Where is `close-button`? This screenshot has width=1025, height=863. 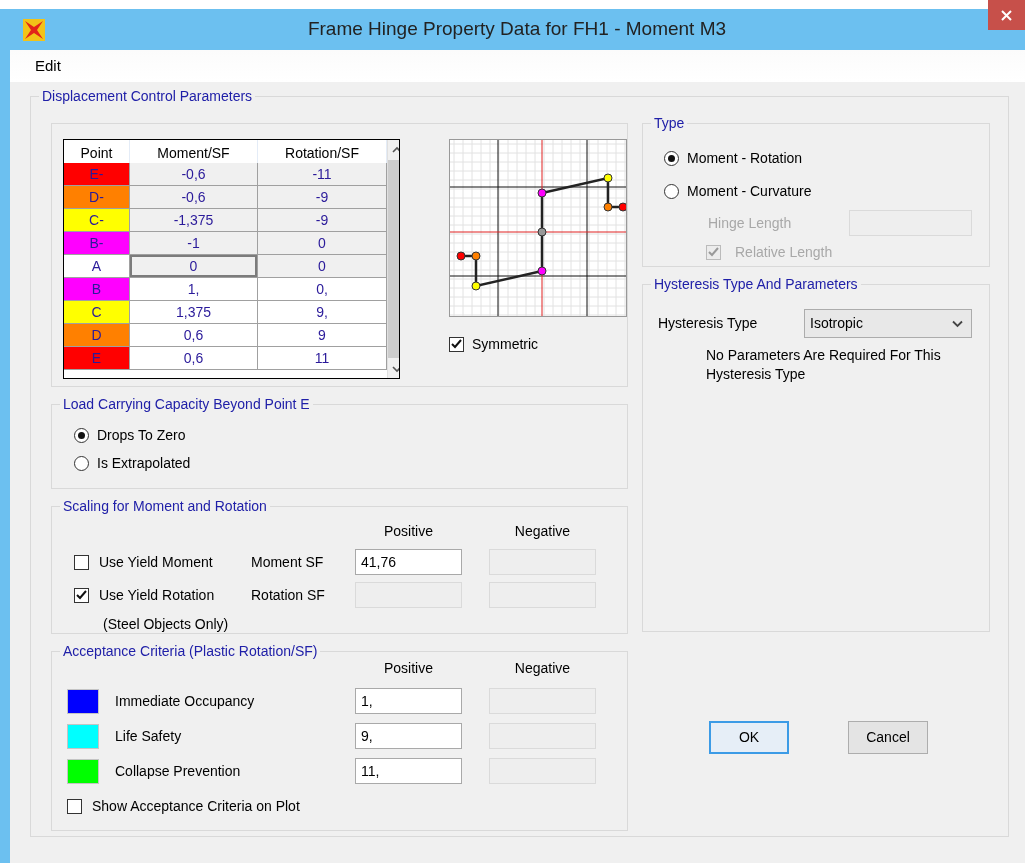
close-button is located at coordinates (1006, 15).